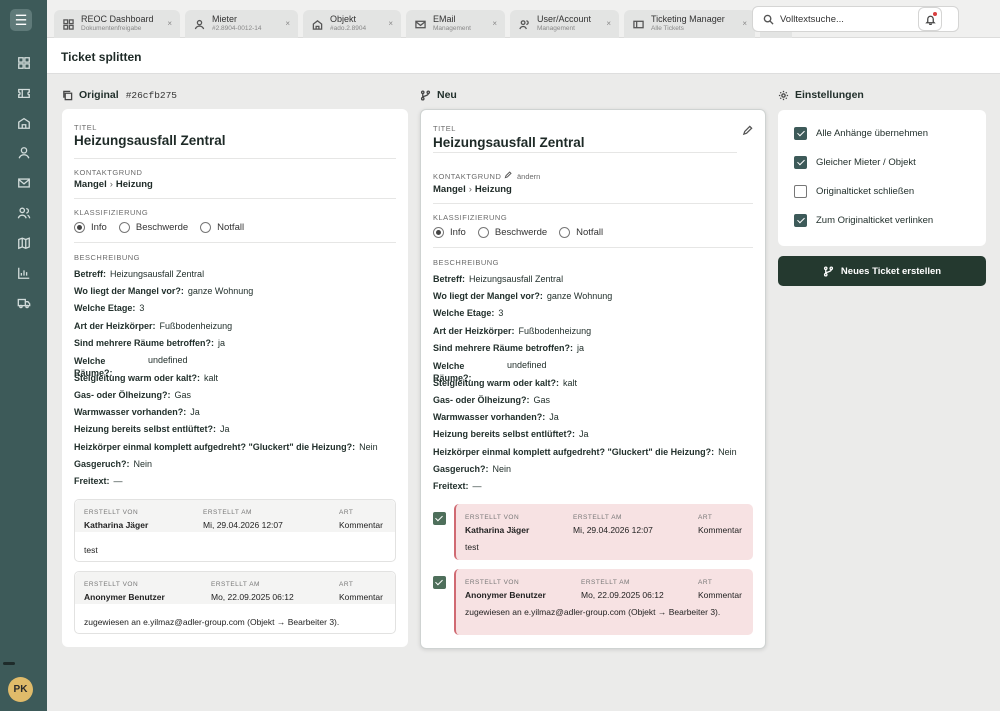  Describe the element at coordinates (493, 189) in the screenshot. I see `kontaktgrund-subcategory: Heizung` at that location.